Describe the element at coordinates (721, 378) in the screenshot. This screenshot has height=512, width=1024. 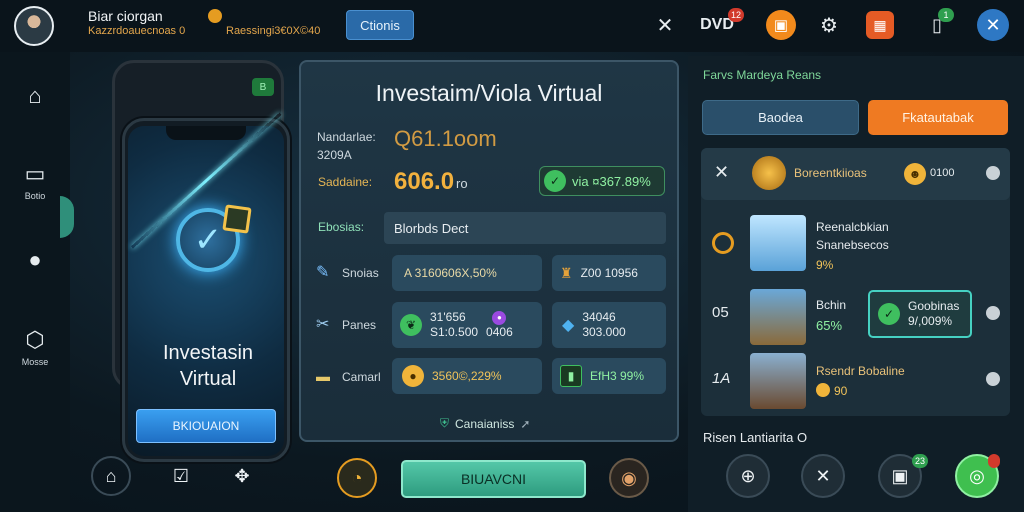
I see `list-index: 1A` at that location.